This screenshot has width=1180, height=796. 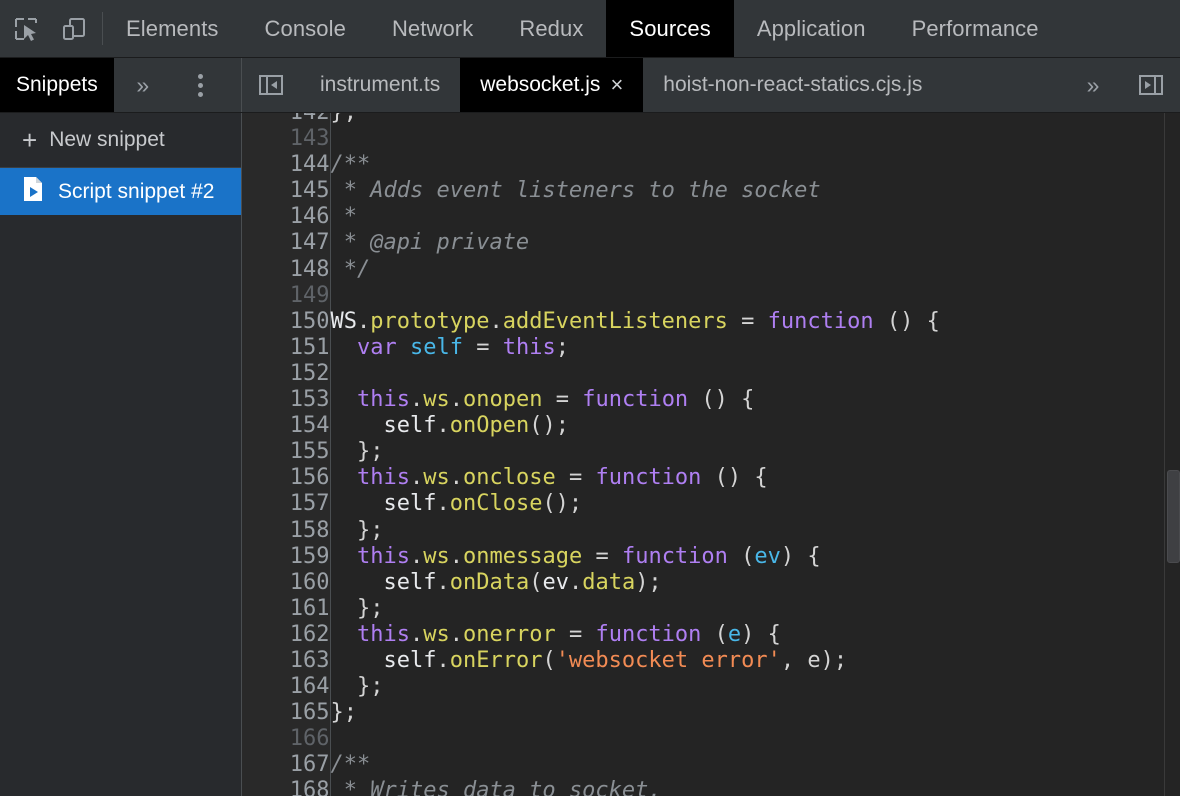 What do you see at coordinates (755, 661) in the screenshot?
I see `code-line-content: self.onError('websocket error', e);` at bounding box center [755, 661].